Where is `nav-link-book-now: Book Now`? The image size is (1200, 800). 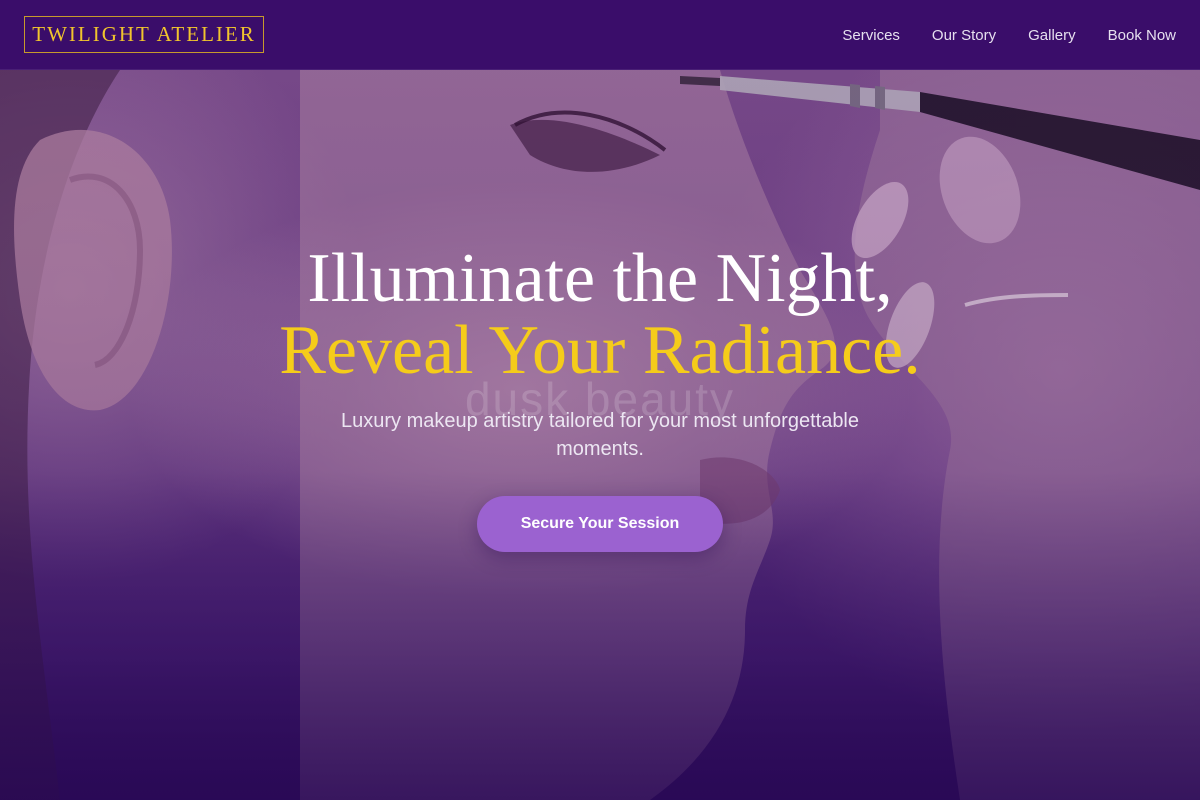
nav-link-book-now: Book Now is located at coordinates (1142, 35).